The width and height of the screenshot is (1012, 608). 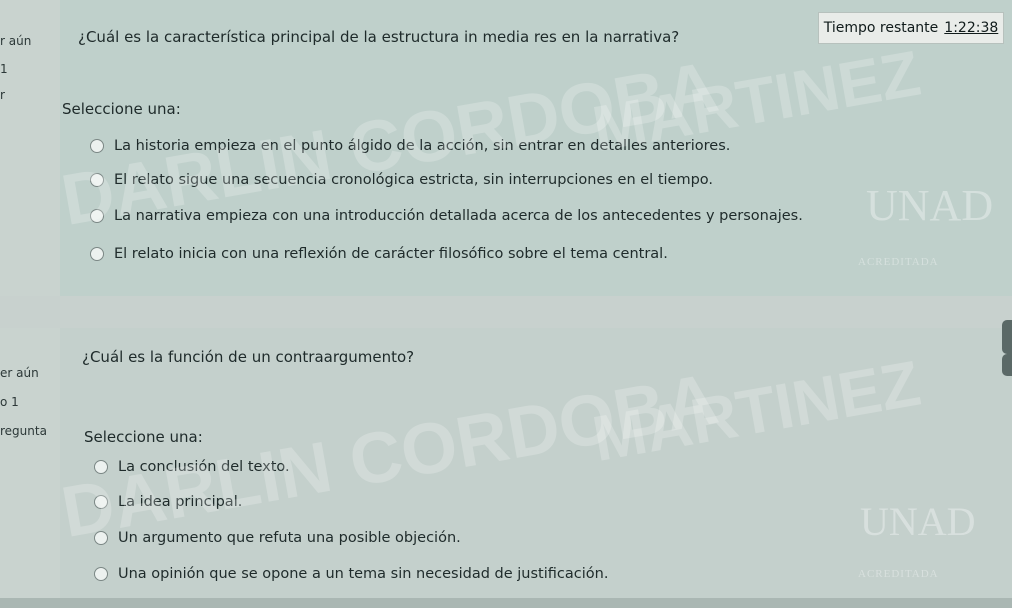 I want to click on side-navigation-tab, so click(x=1007, y=337).